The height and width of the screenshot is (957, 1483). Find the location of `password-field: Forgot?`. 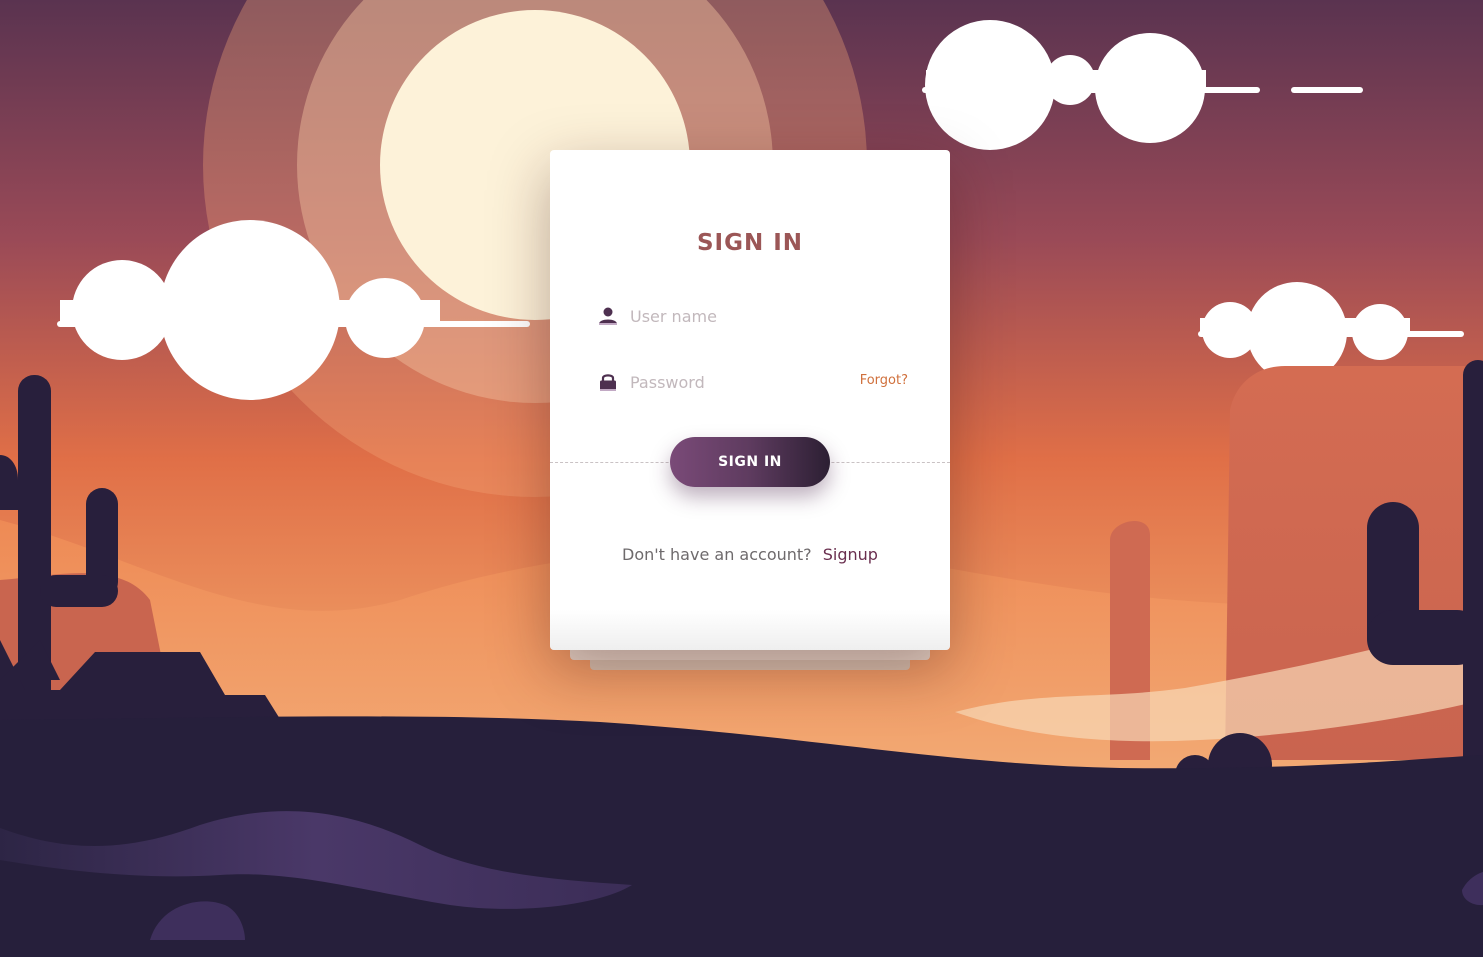

password-field: Forgot? is located at coordinates (753, 382).